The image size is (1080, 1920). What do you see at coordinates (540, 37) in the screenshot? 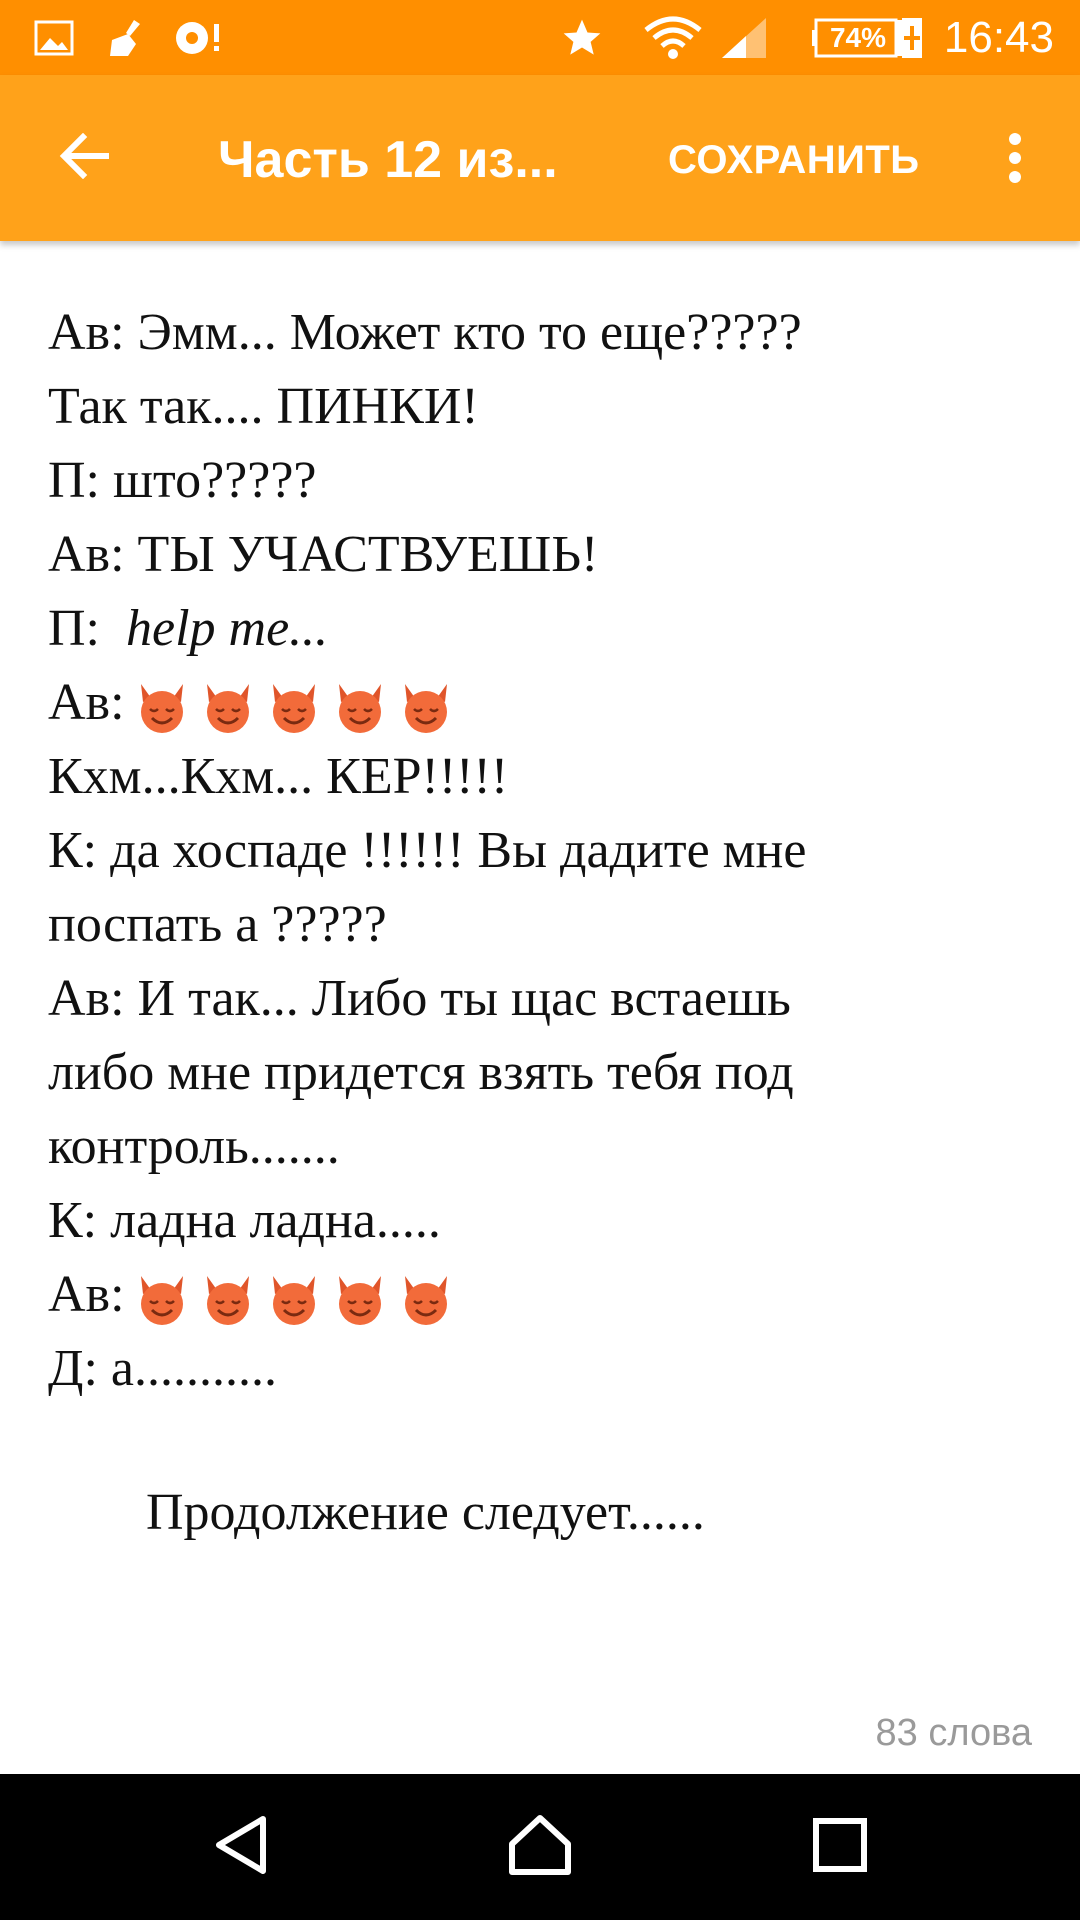
I see `status-bar: 74% 16:43` at bounding box center [540, 37].